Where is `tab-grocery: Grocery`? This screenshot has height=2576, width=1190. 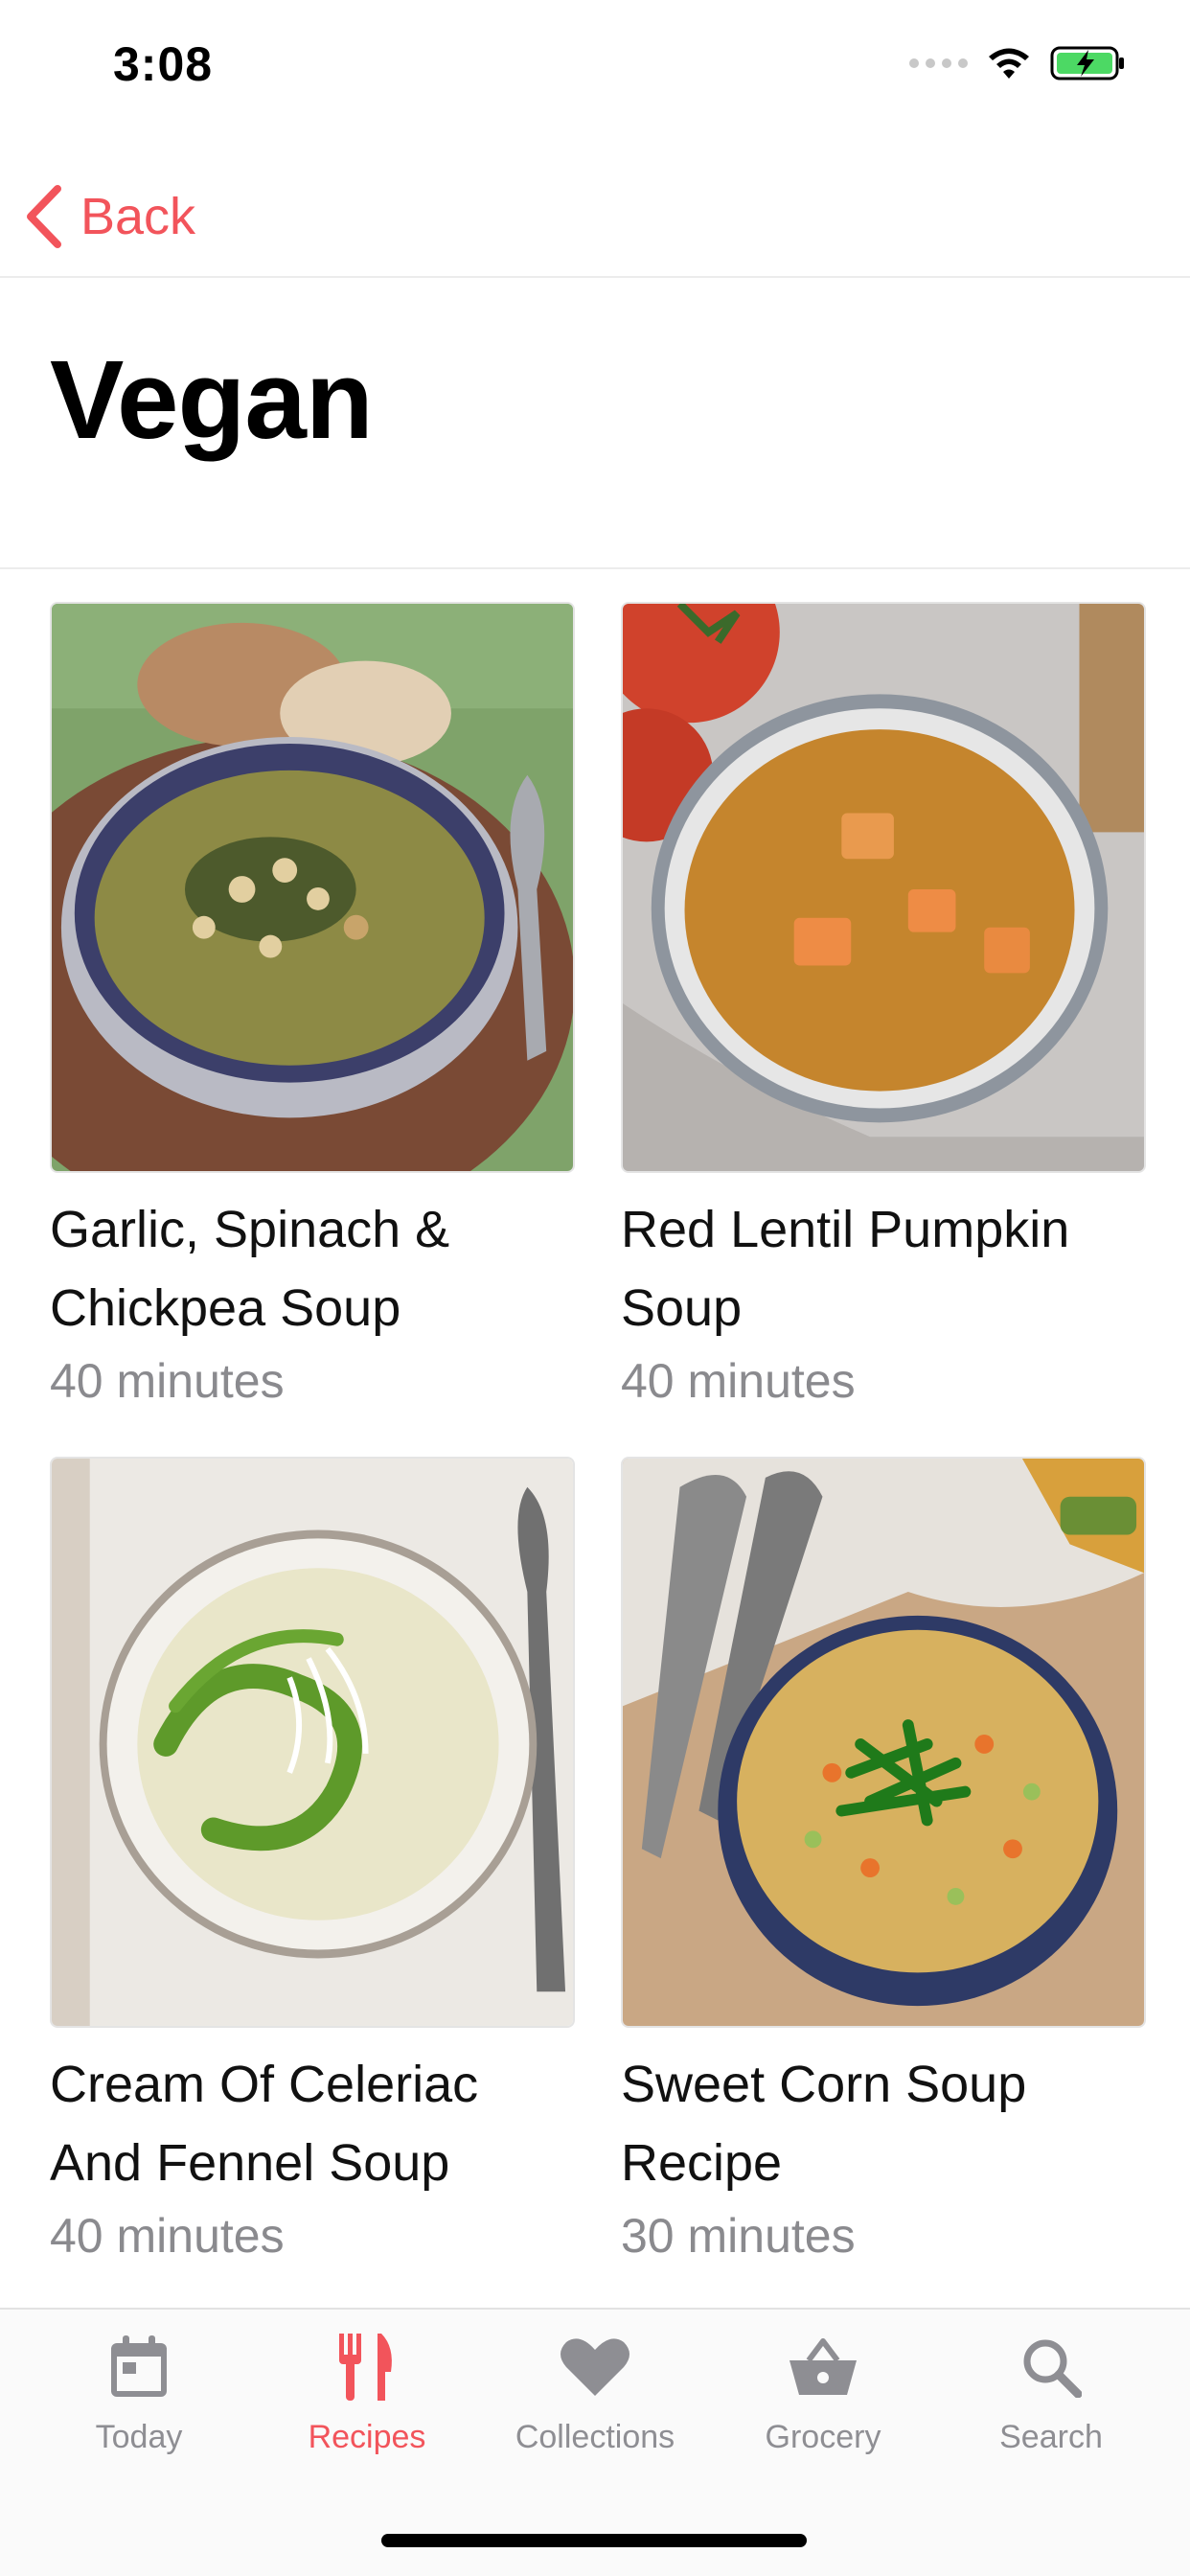 tab-grocery: Grocery is located at coordinates (823, 2400).